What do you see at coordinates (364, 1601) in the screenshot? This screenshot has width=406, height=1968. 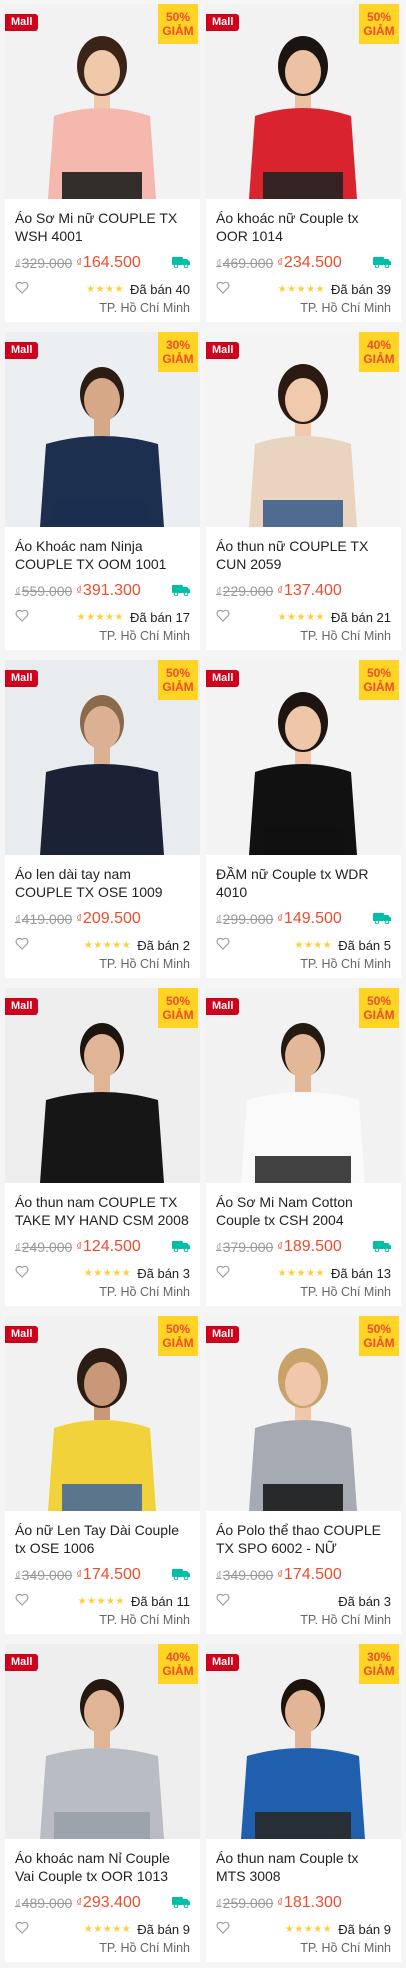 I see `sold-count: Đã bán 3` at bounding box center [364, 1601].